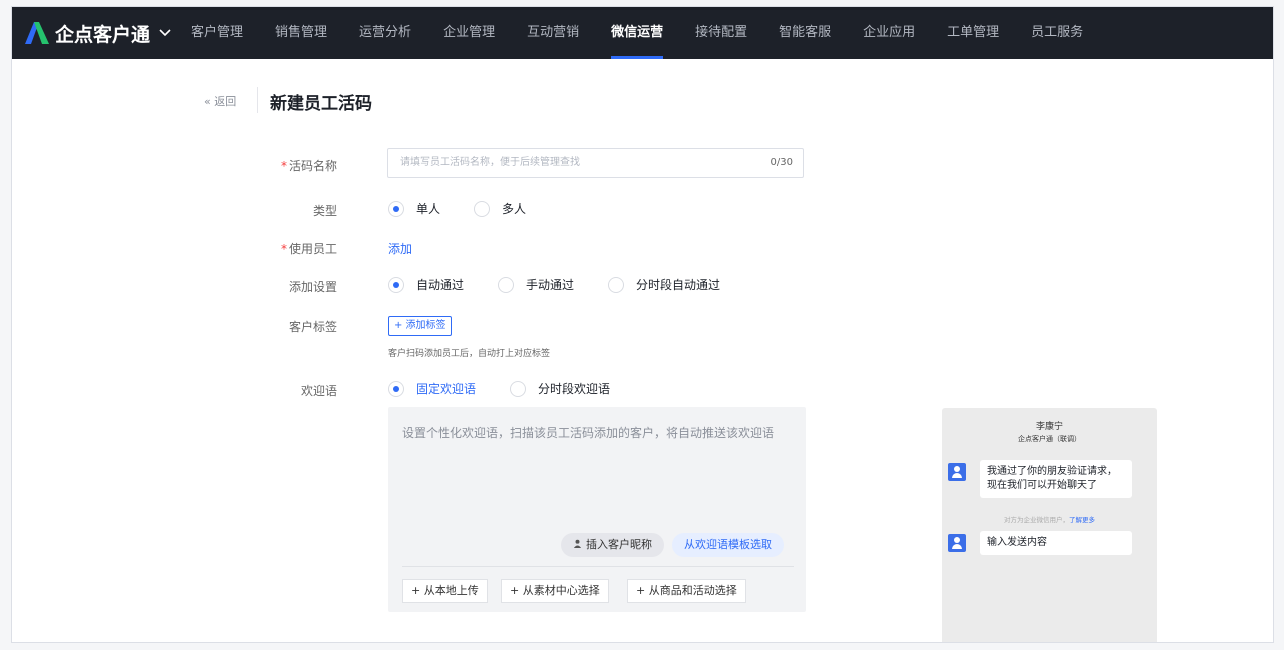 The height and width of the screenshot is (650, 1284). I want to click on welcome-label: 欢迎语, so click(318, 391).